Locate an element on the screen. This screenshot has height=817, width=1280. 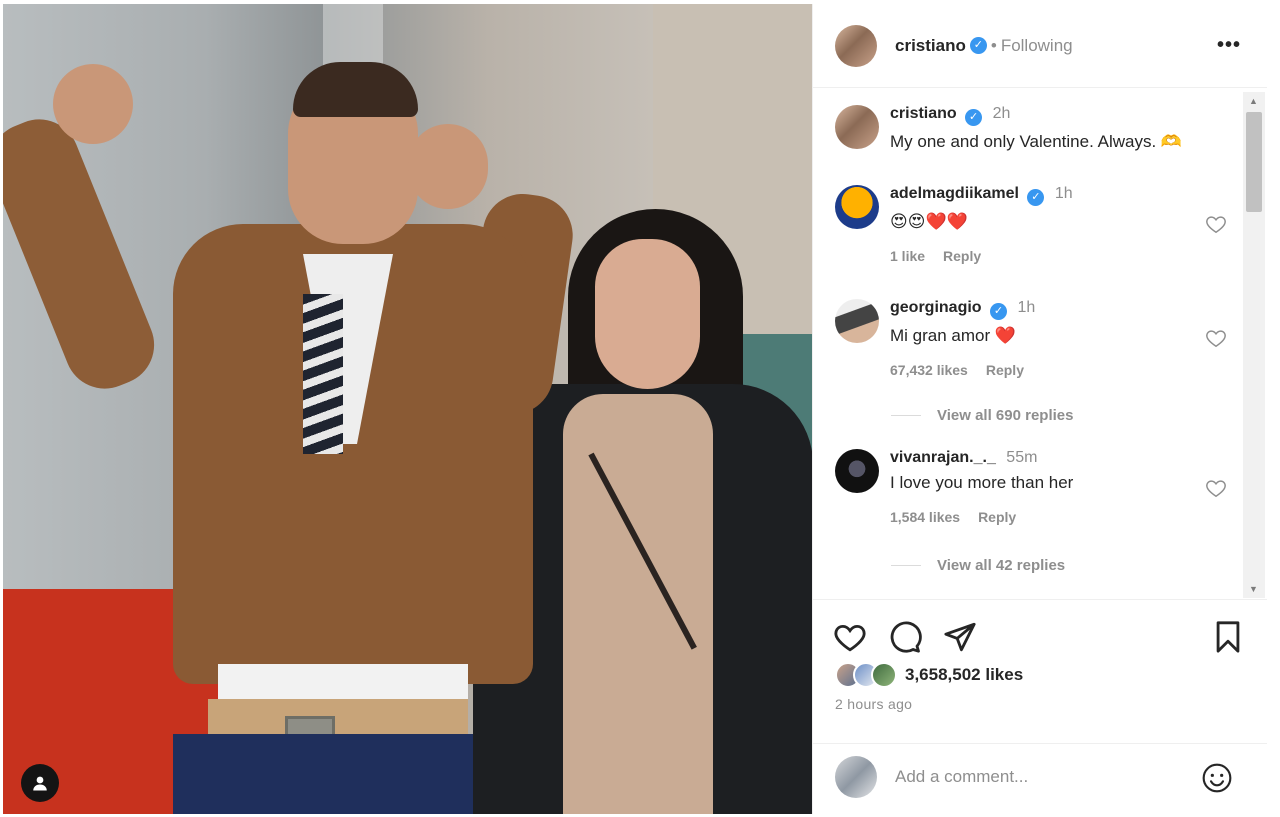
commenter-username: georginagio is located at coordinates (936, 307).